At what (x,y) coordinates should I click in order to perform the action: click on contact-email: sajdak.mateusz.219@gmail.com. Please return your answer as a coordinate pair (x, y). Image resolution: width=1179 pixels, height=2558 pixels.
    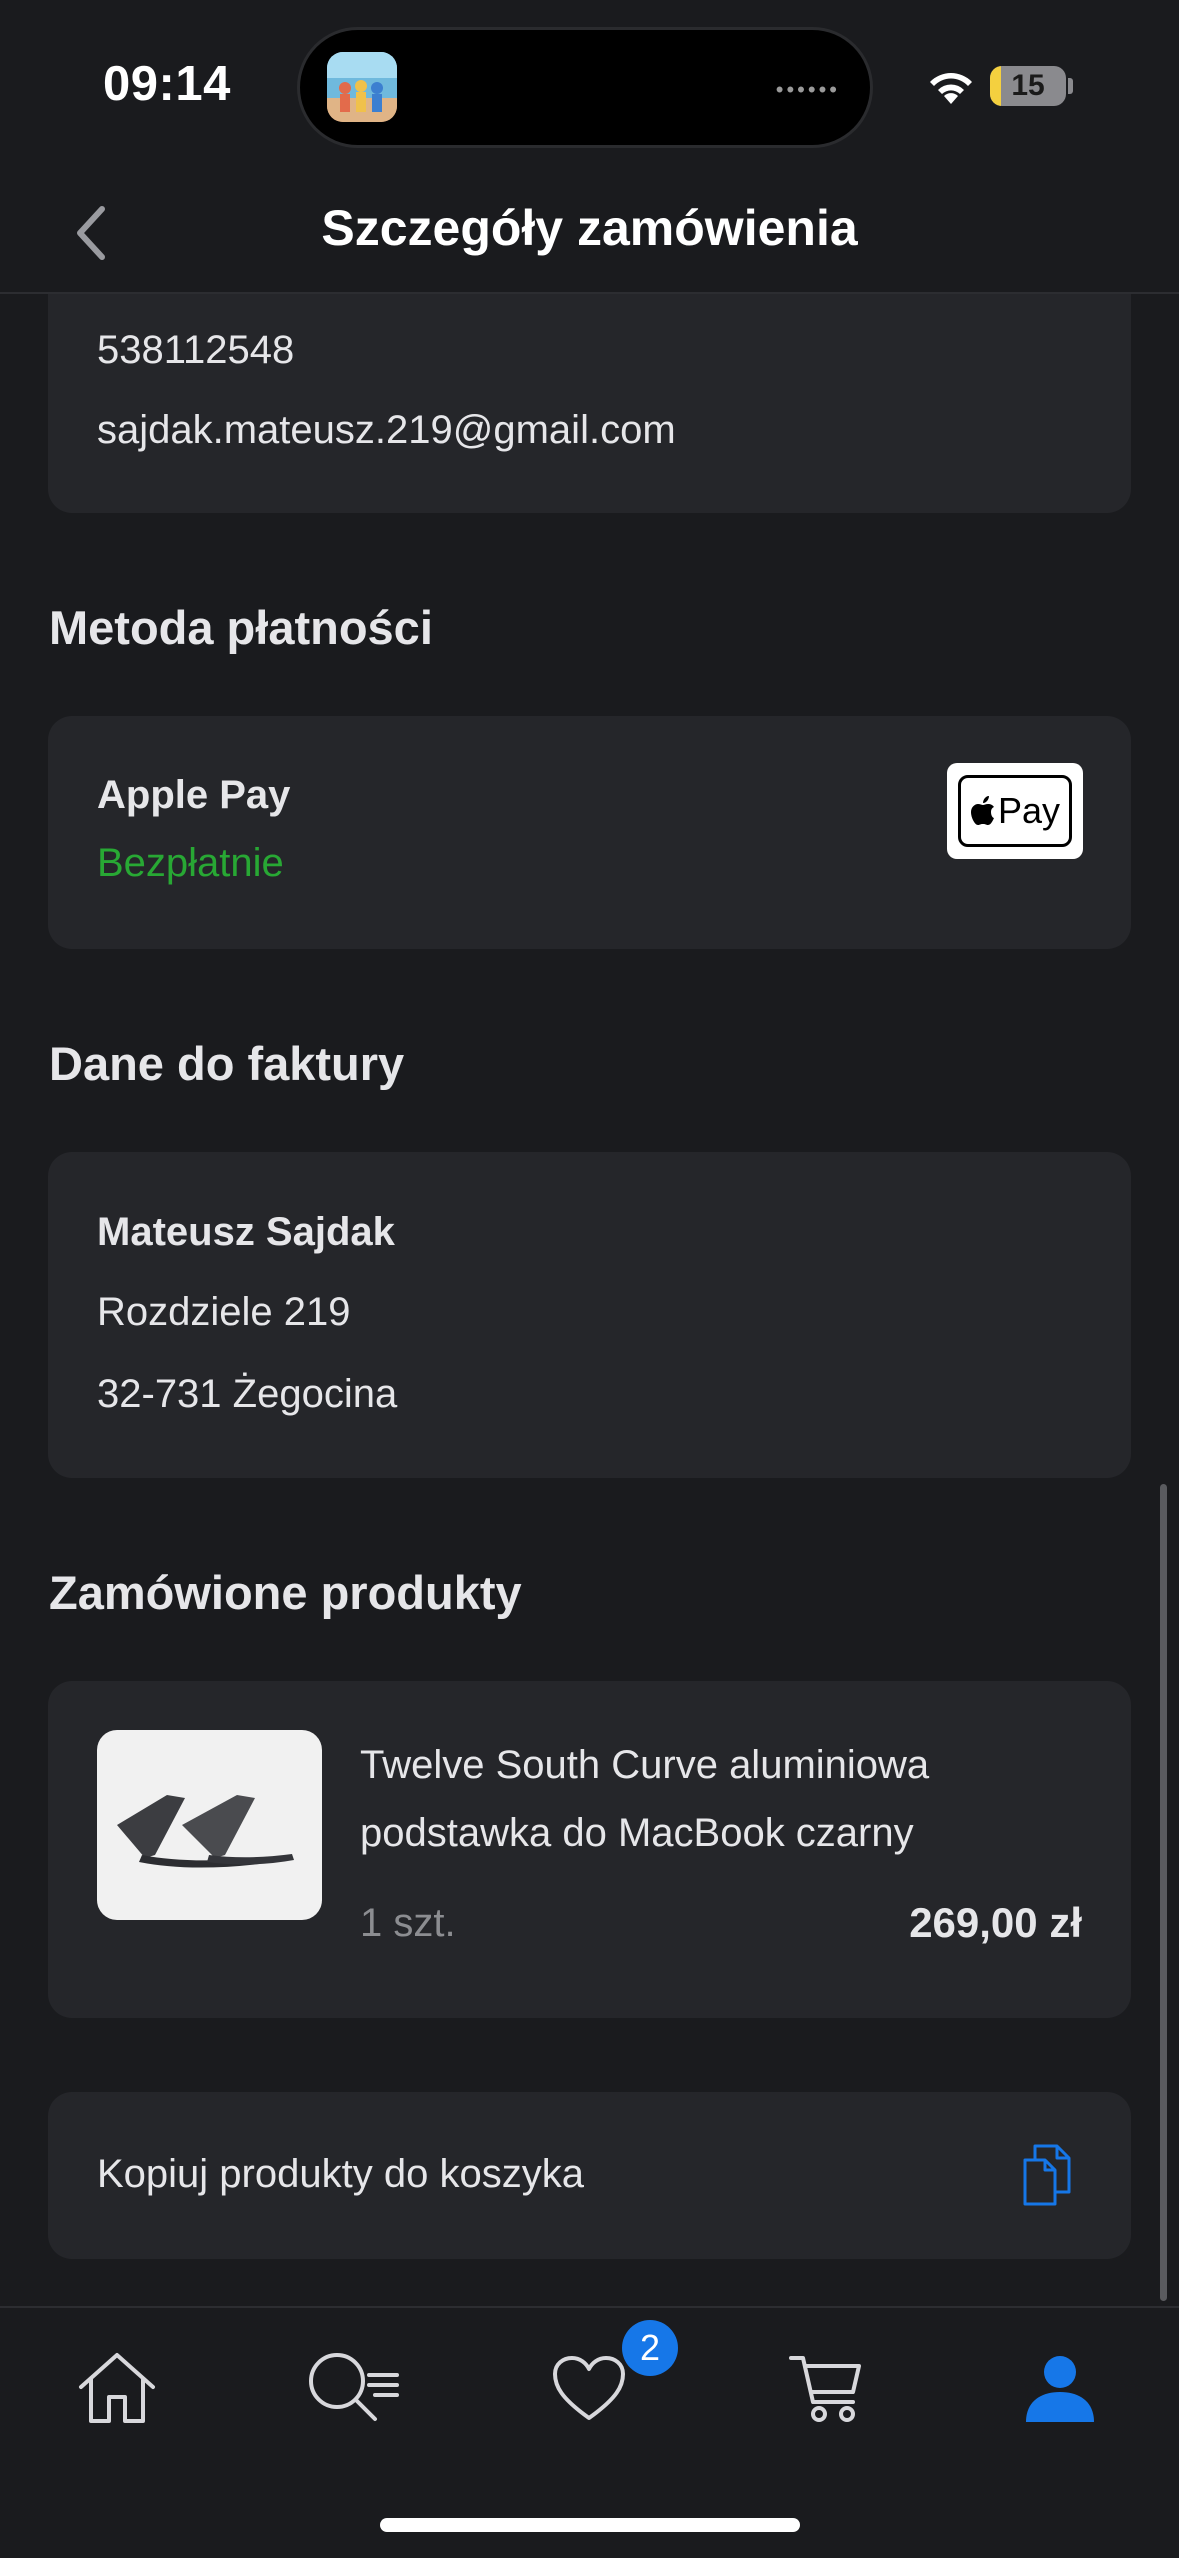
    Looking at the image, I should click on (386, 430).